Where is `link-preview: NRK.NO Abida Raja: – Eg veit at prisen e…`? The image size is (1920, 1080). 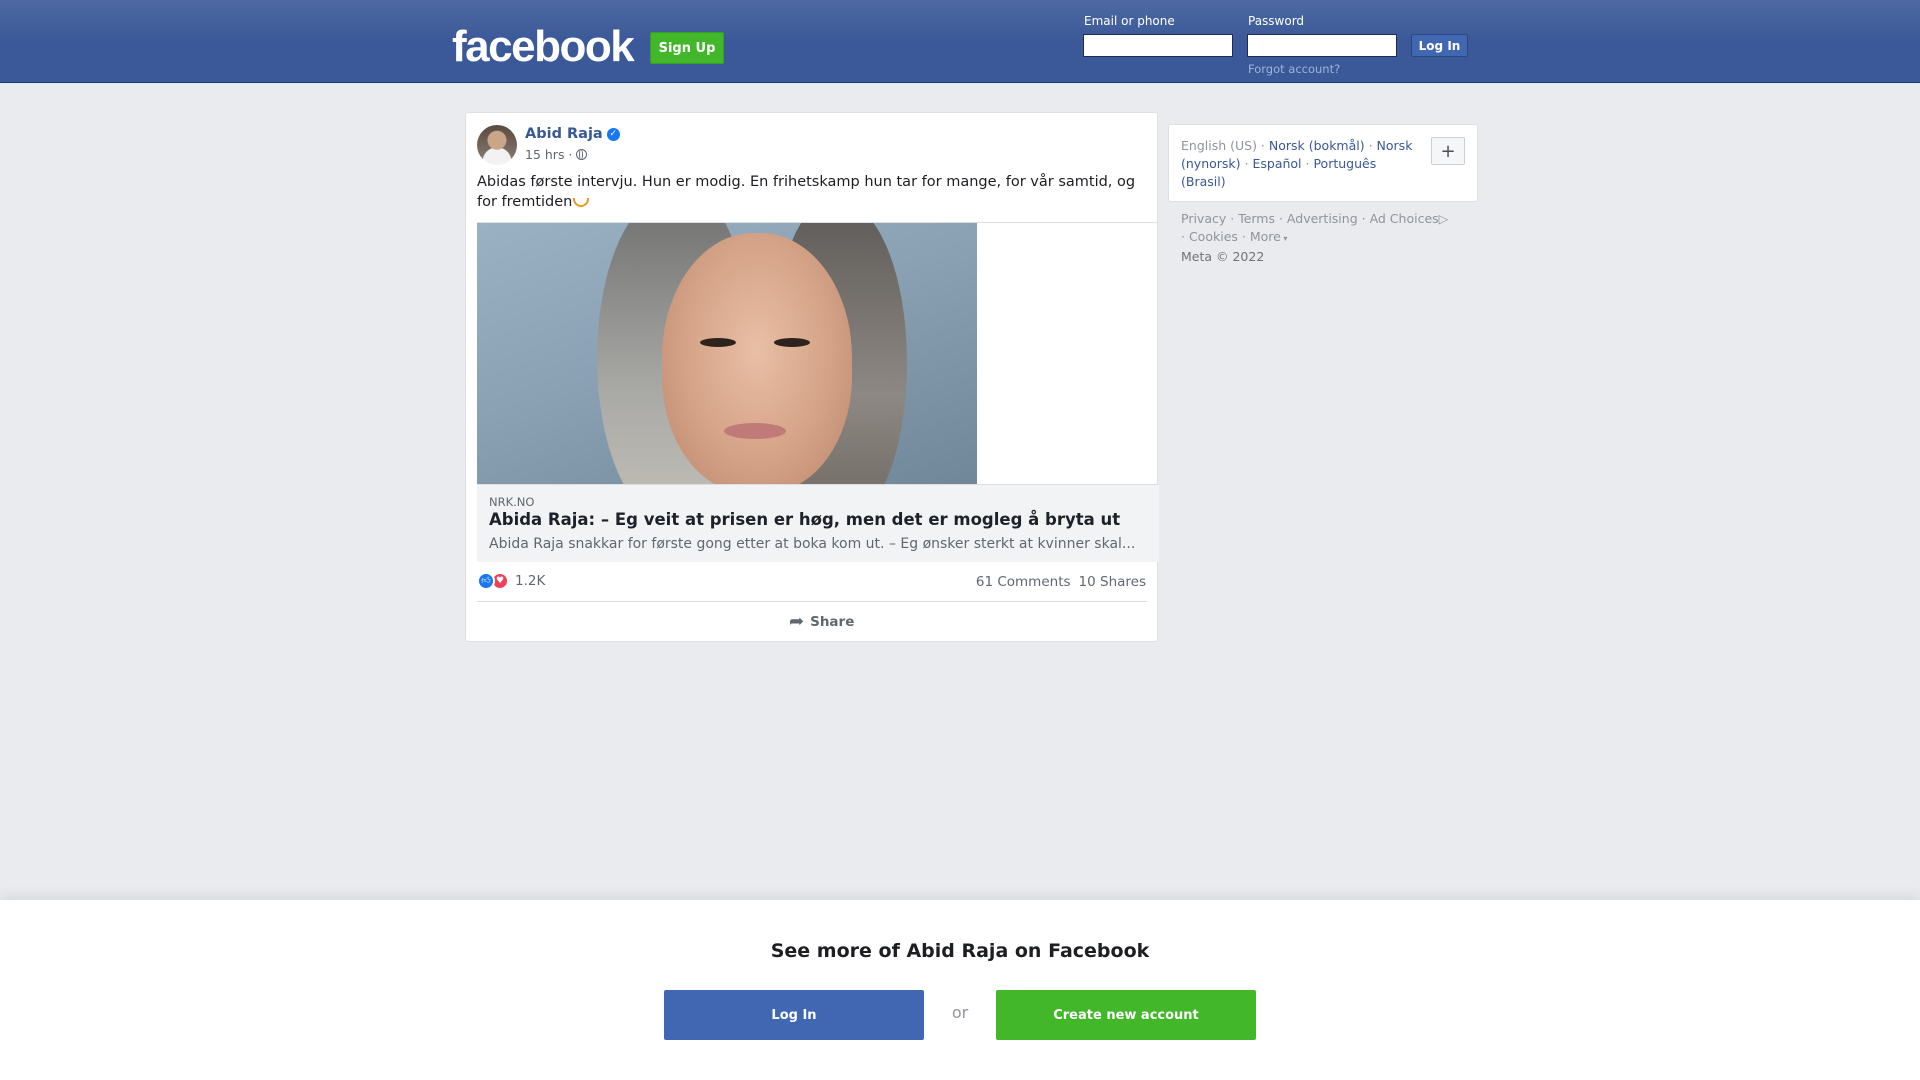
link-preview: NRK.NO Abida Raja: – Eg veit at prisen e… is located at coordinates (818, 392).